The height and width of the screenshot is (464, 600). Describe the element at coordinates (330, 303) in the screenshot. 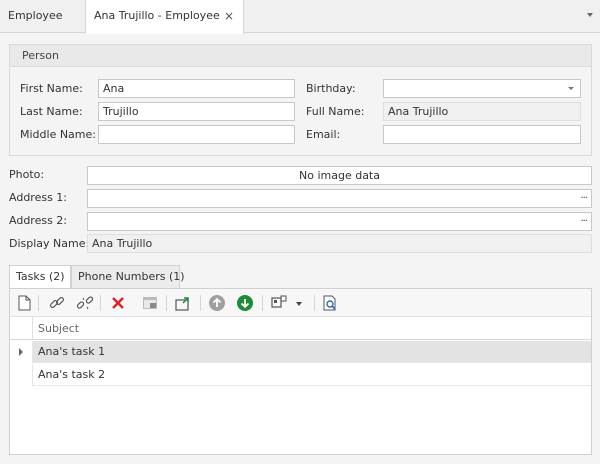

I see `print-preview-icon` at that location.